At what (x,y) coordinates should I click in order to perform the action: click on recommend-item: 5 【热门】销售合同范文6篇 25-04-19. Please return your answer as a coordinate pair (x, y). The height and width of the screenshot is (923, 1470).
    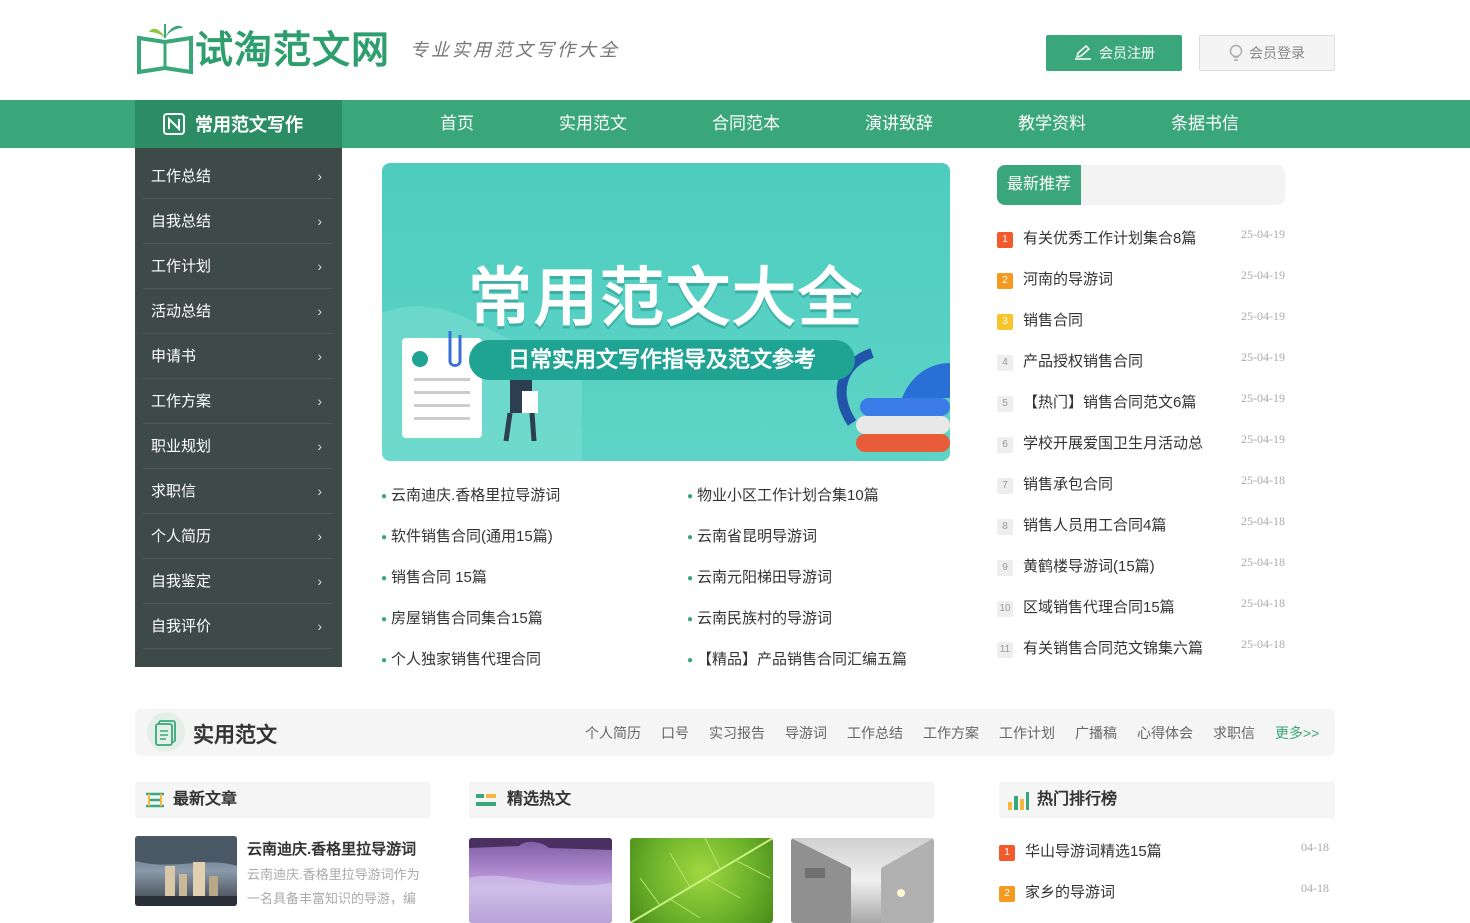
    Looking at the image, I should click on (1141, 401).